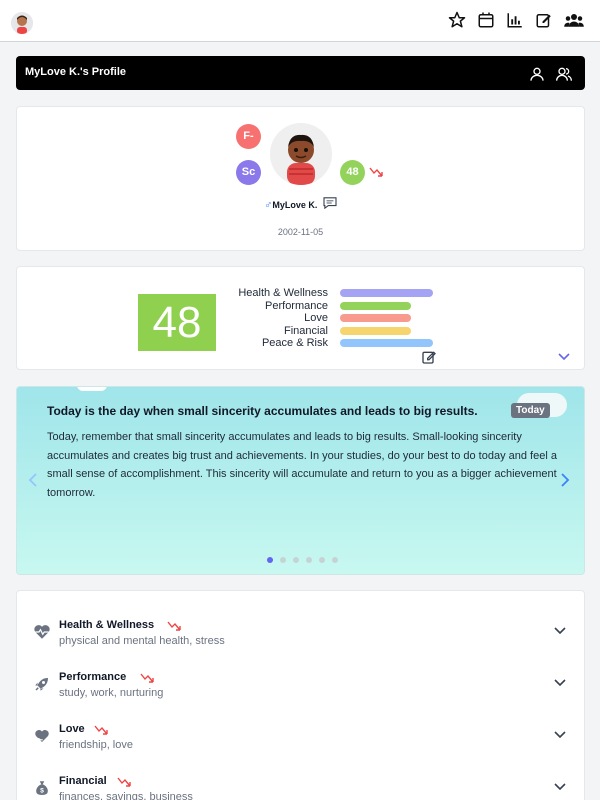  What do you see at coordinates (515, 20) in the screenshot?
I see `chart-icon` at bounding box center [515, 20].